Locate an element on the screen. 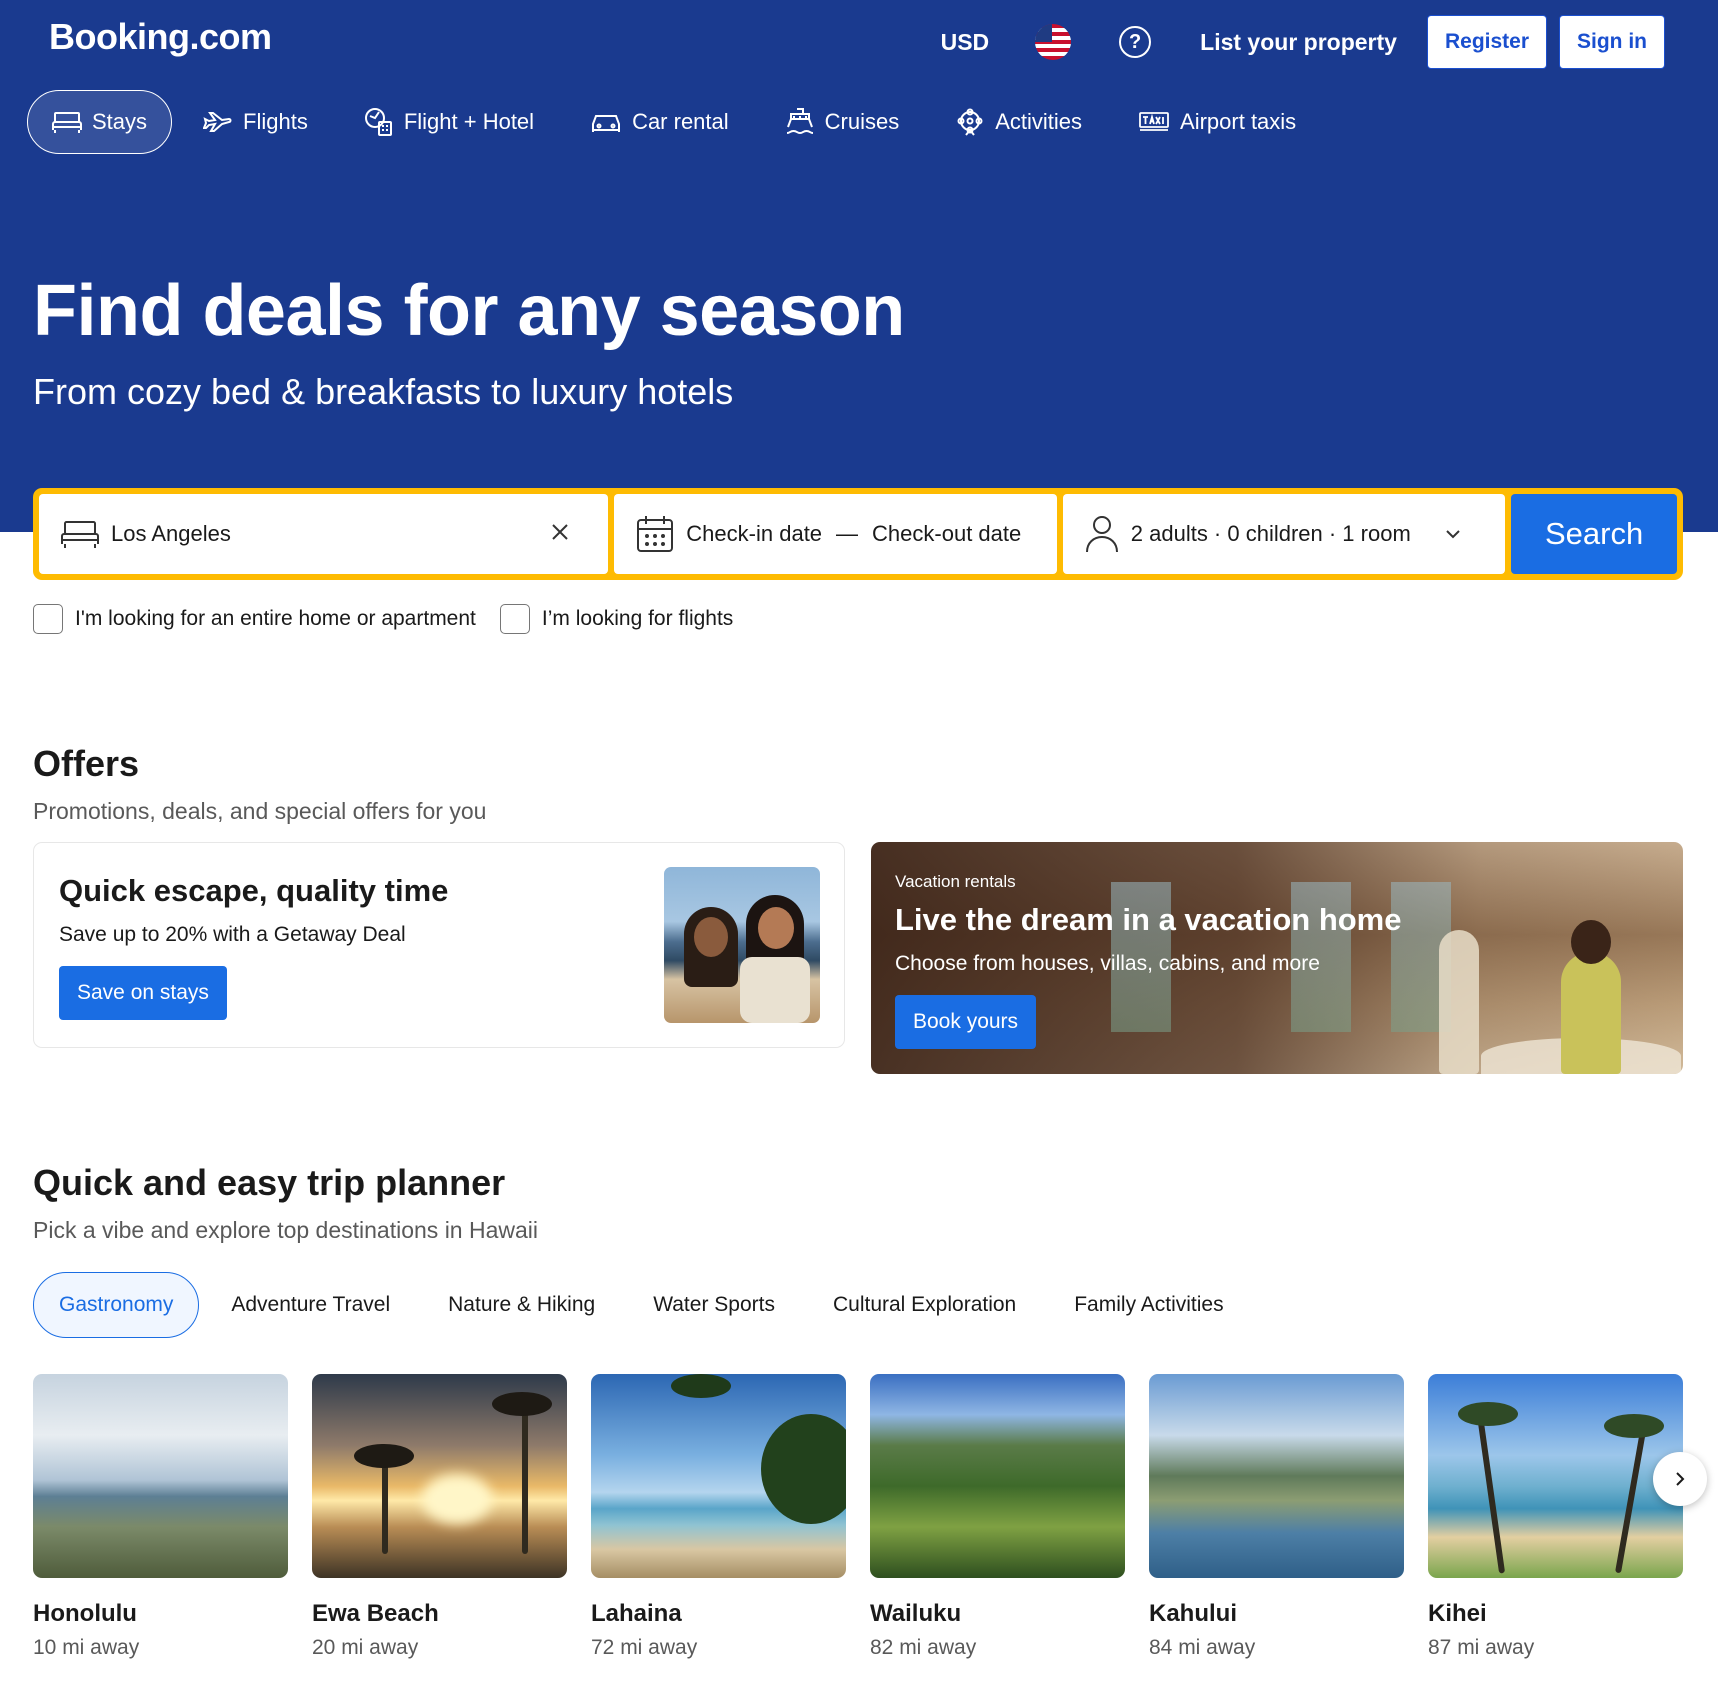 Image resolution: width=1718 pixels, height=1690 pixels. taxi-icon is located at coordinates (1154, 121).